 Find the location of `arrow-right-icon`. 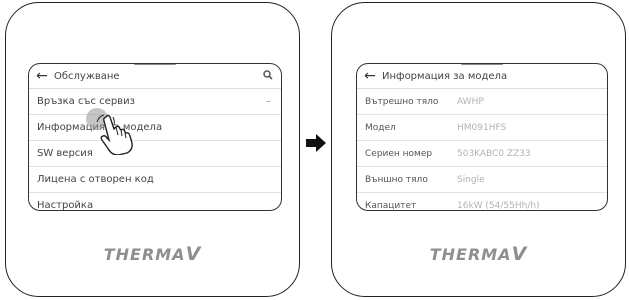

arrow-right-icon is located at coordinates (316, 145).